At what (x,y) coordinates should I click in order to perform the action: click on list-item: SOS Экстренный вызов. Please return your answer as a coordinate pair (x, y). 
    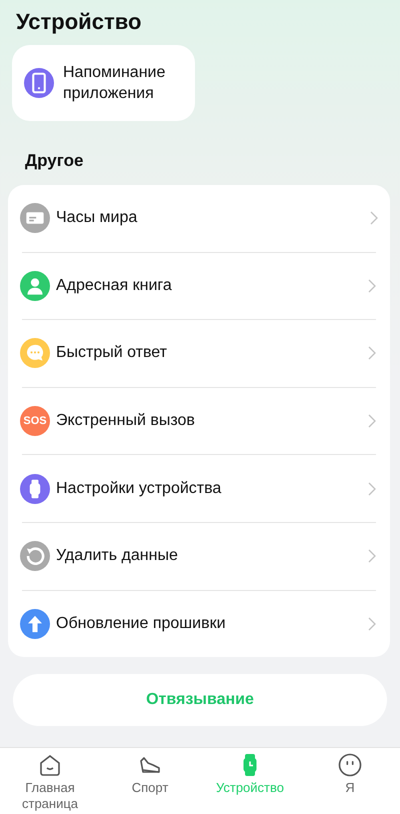
    Looking at the image, I should click on (199, 420).